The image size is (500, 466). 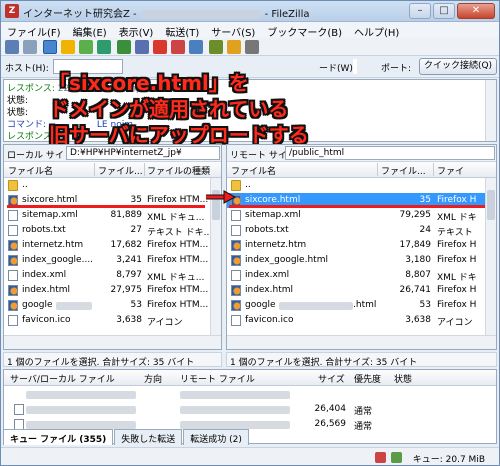 I want to click on remote-site-bar: リモート サイト: /public_html, so click(x=361, y=153).